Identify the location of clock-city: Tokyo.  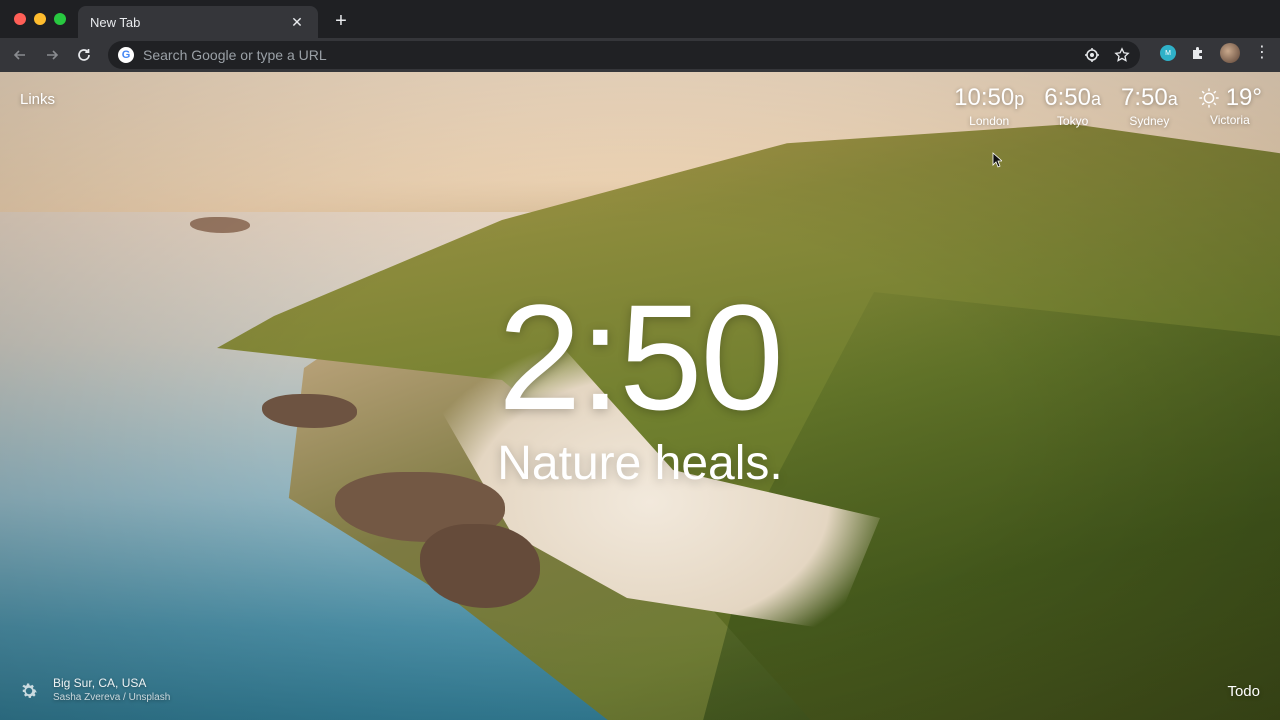
(1072, 121).